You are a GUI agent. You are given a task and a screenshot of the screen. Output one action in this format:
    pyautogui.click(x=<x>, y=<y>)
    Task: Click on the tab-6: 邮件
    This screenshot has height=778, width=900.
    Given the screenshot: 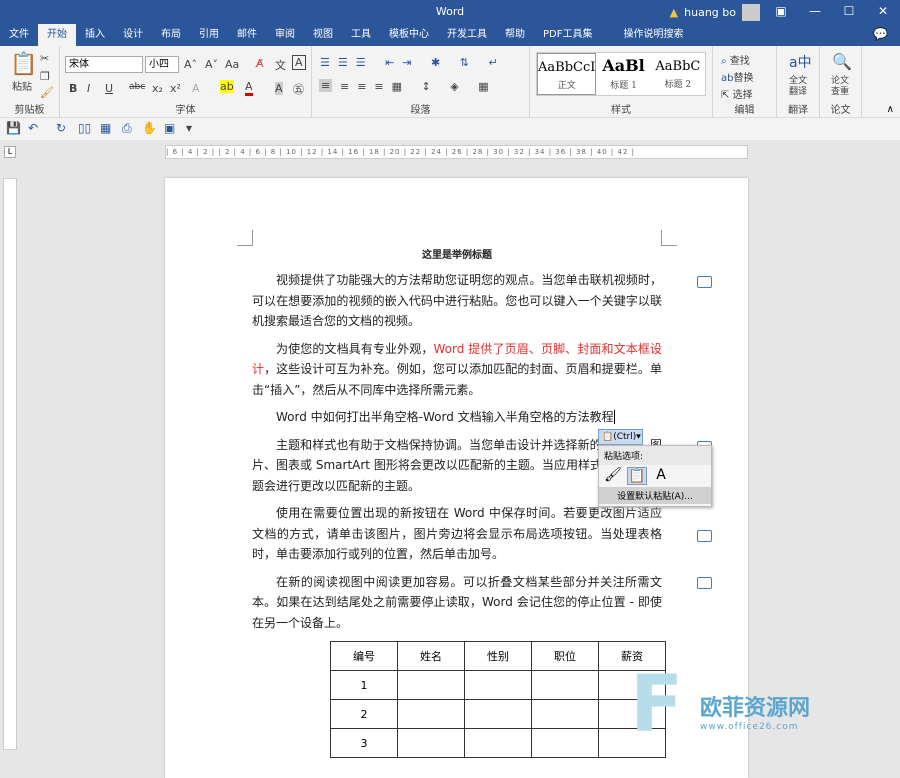 What is the action you would take?
    pyautogui.click(x=247, y=35)
    